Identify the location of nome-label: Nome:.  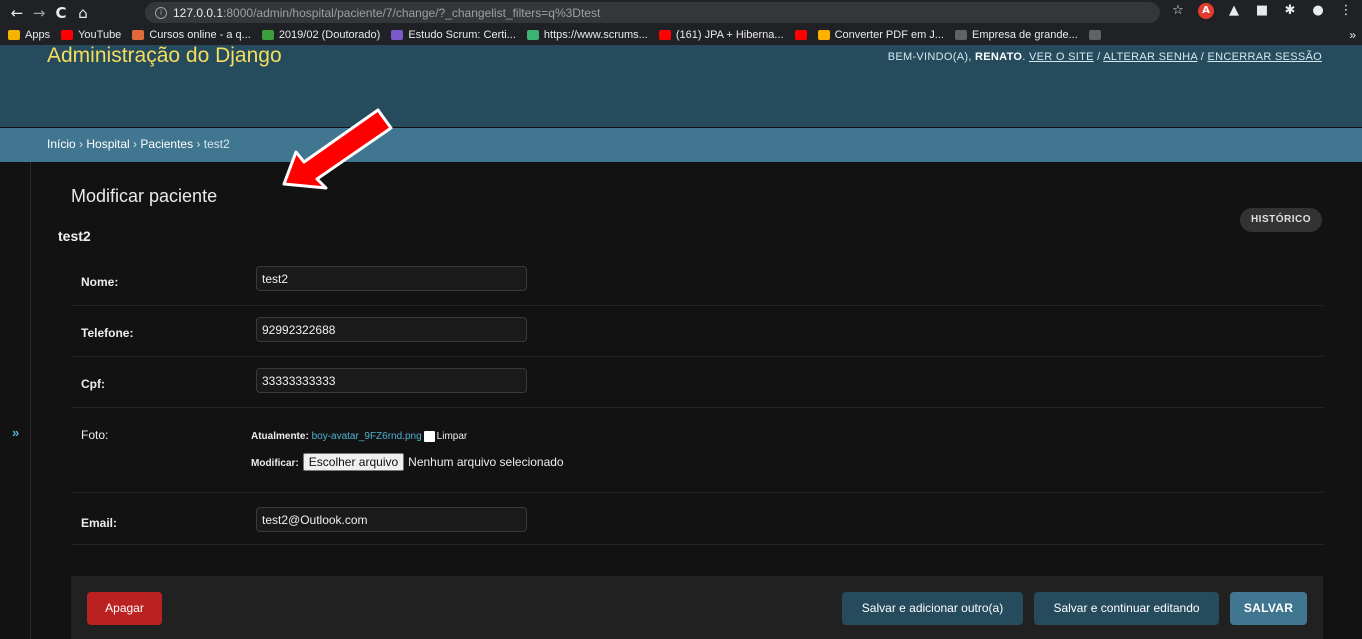
(100, 282).